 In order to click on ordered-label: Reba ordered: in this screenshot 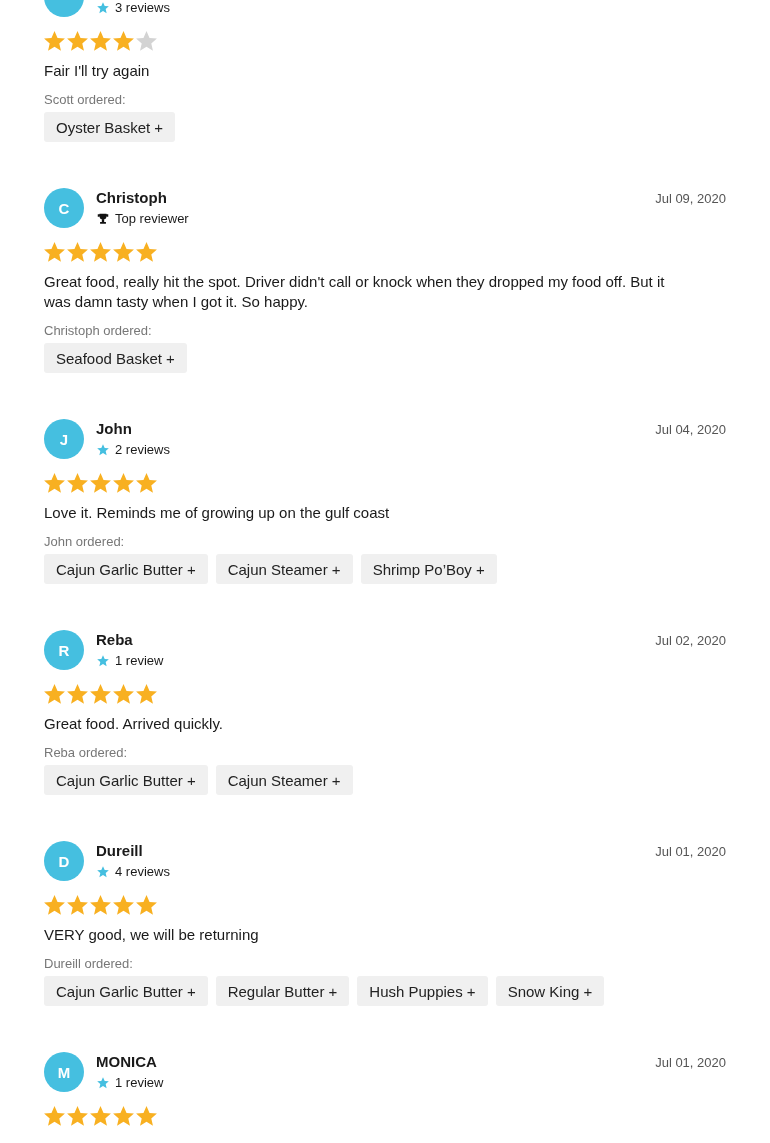, I will do `click(86, 752)`.